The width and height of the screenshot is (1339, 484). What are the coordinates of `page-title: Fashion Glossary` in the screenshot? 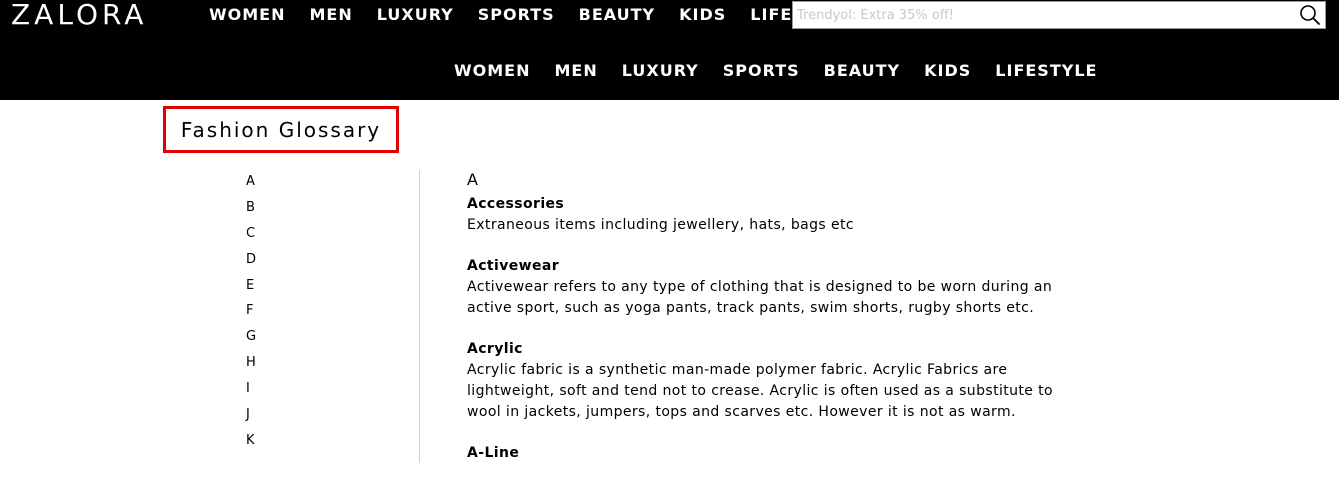 It's located at (281, 129).